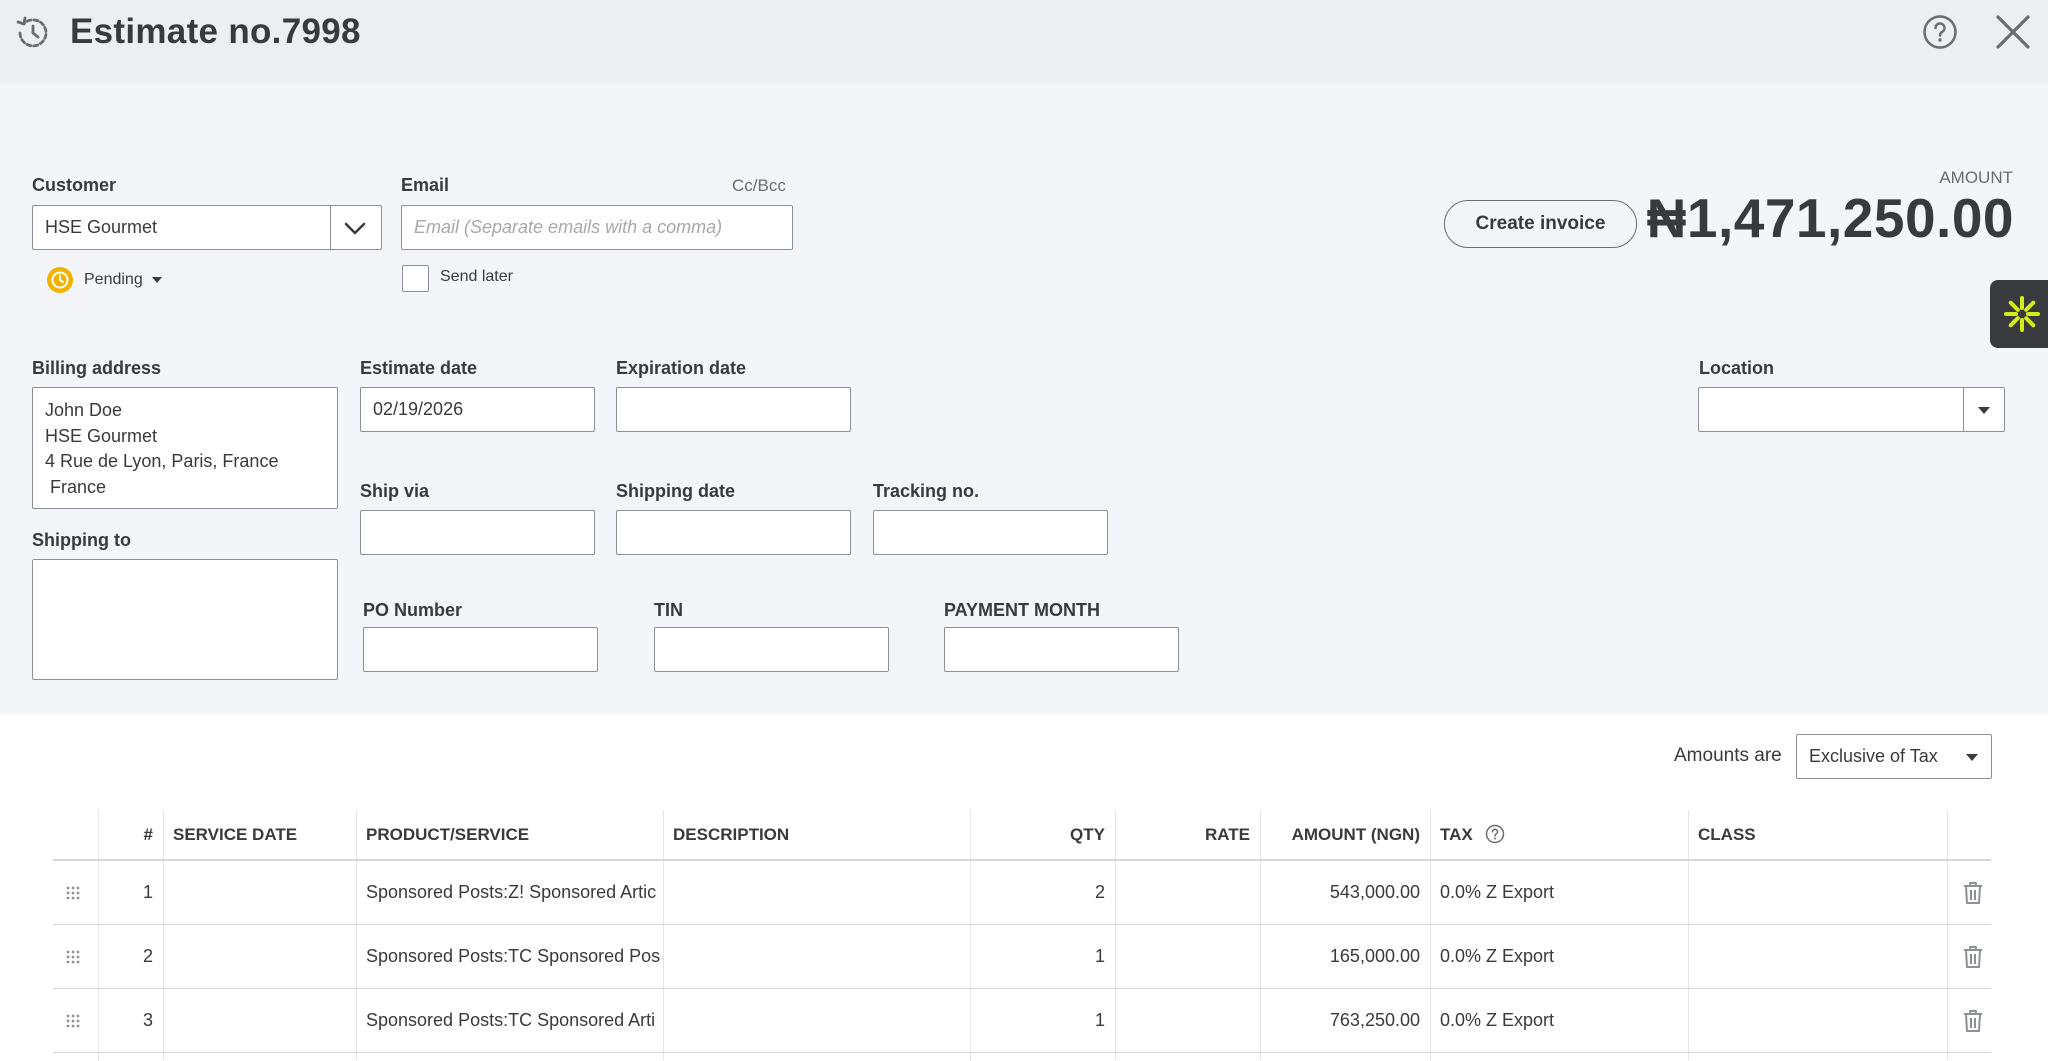 This screenshot has height=1061, width=2048. I want to click on tracking-no-input, so click(990, 532).